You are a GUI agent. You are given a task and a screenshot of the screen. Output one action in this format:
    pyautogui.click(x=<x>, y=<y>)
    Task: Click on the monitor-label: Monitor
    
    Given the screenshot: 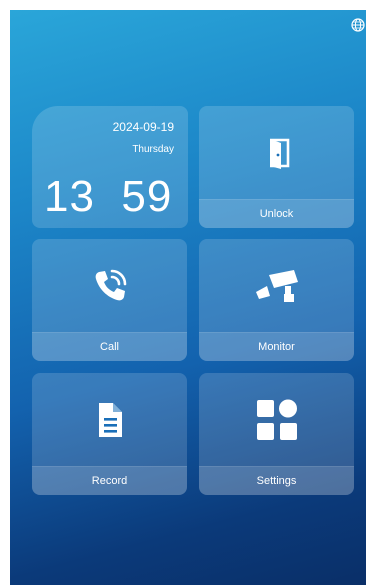 What is the action you would take?
    pyautogui.click(x=276, y=346)
    